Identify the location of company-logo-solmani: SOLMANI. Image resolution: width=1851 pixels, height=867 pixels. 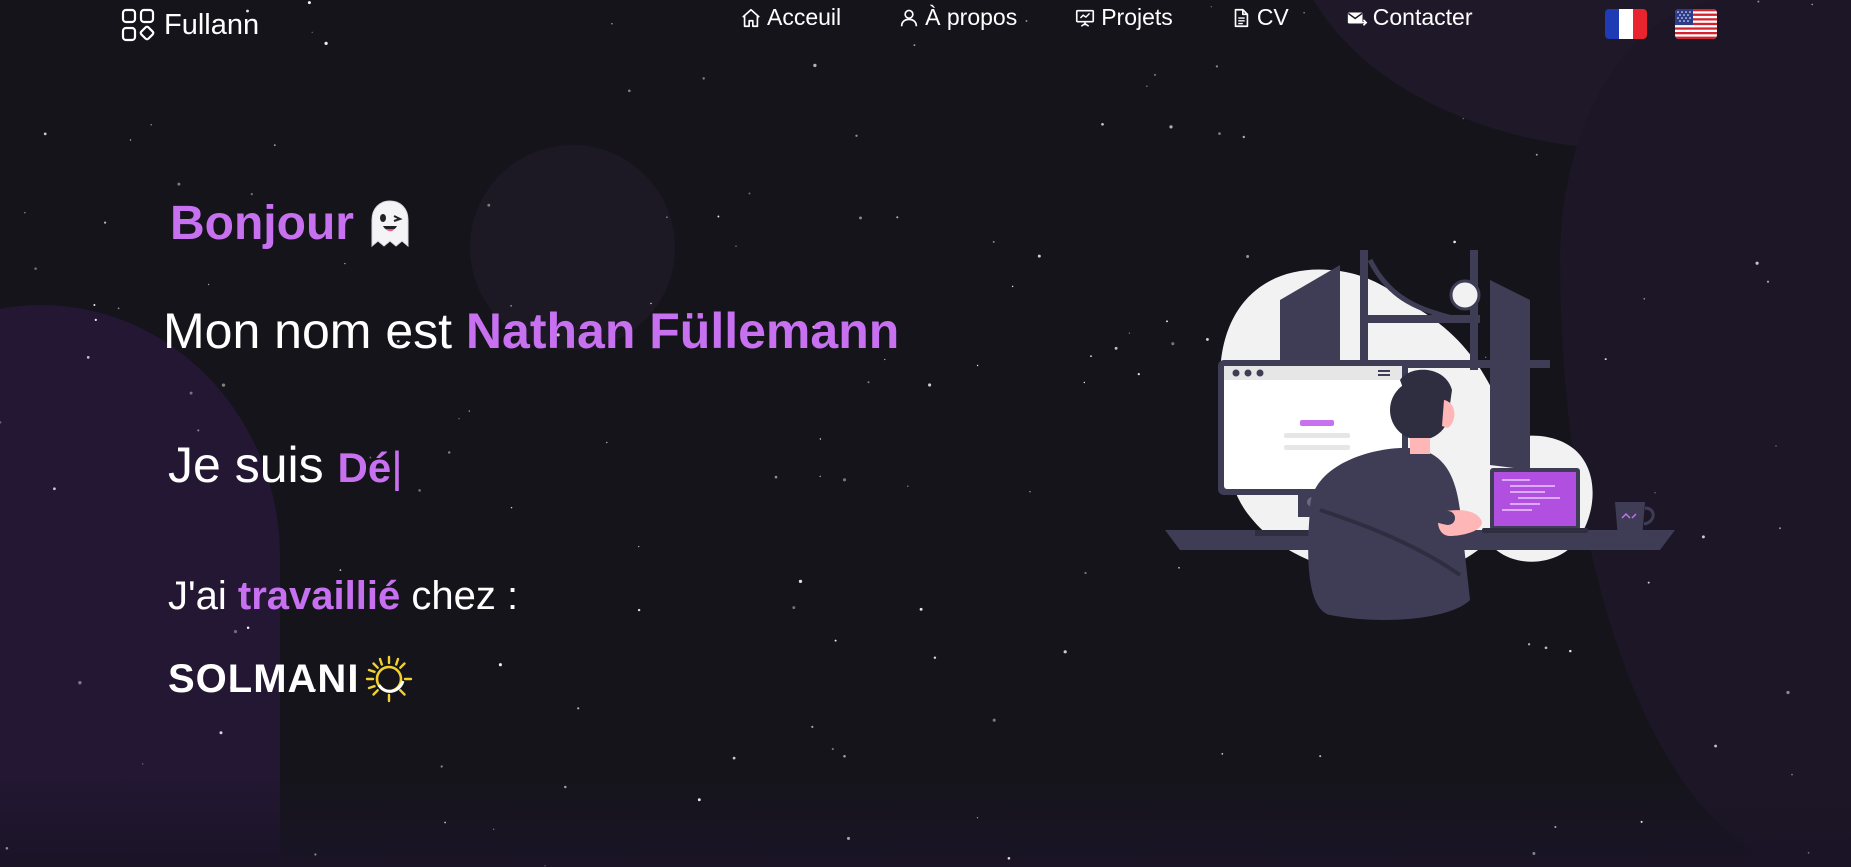
(290, 679).